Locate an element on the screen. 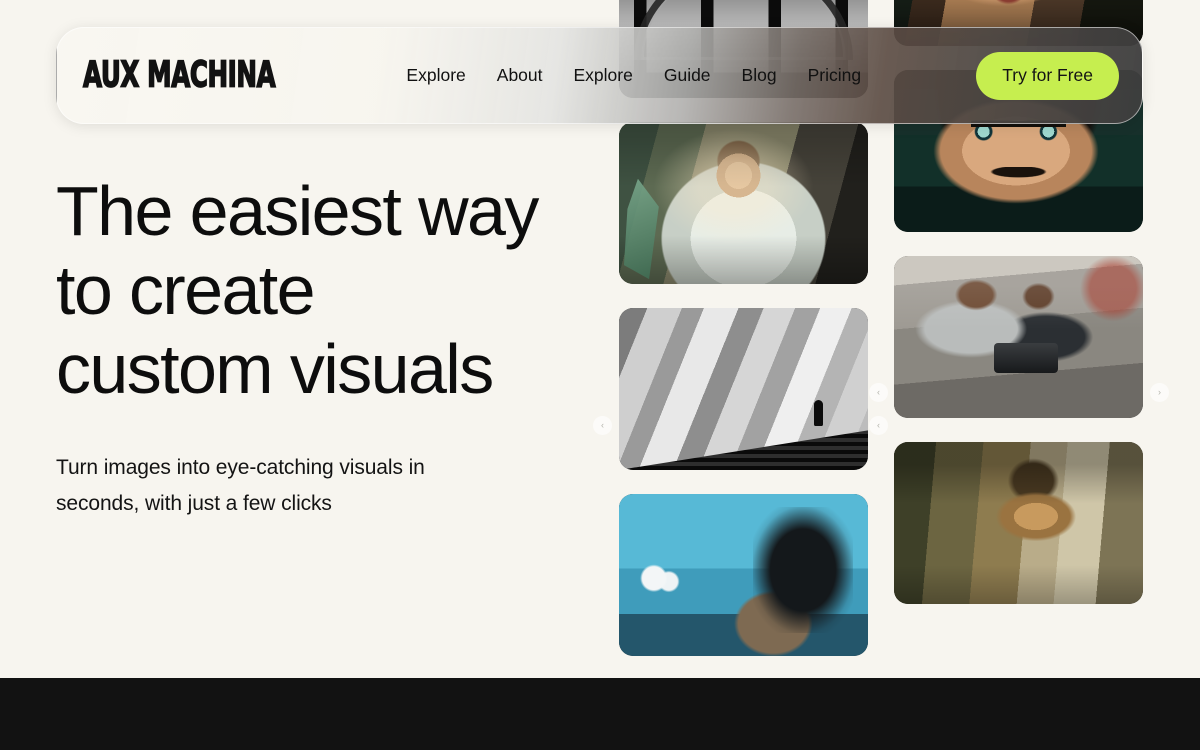 Image resolution: width=1200 pixels, height=750 pixels. nav-link-pricing: Pricing is located at coordinates (835, 75).